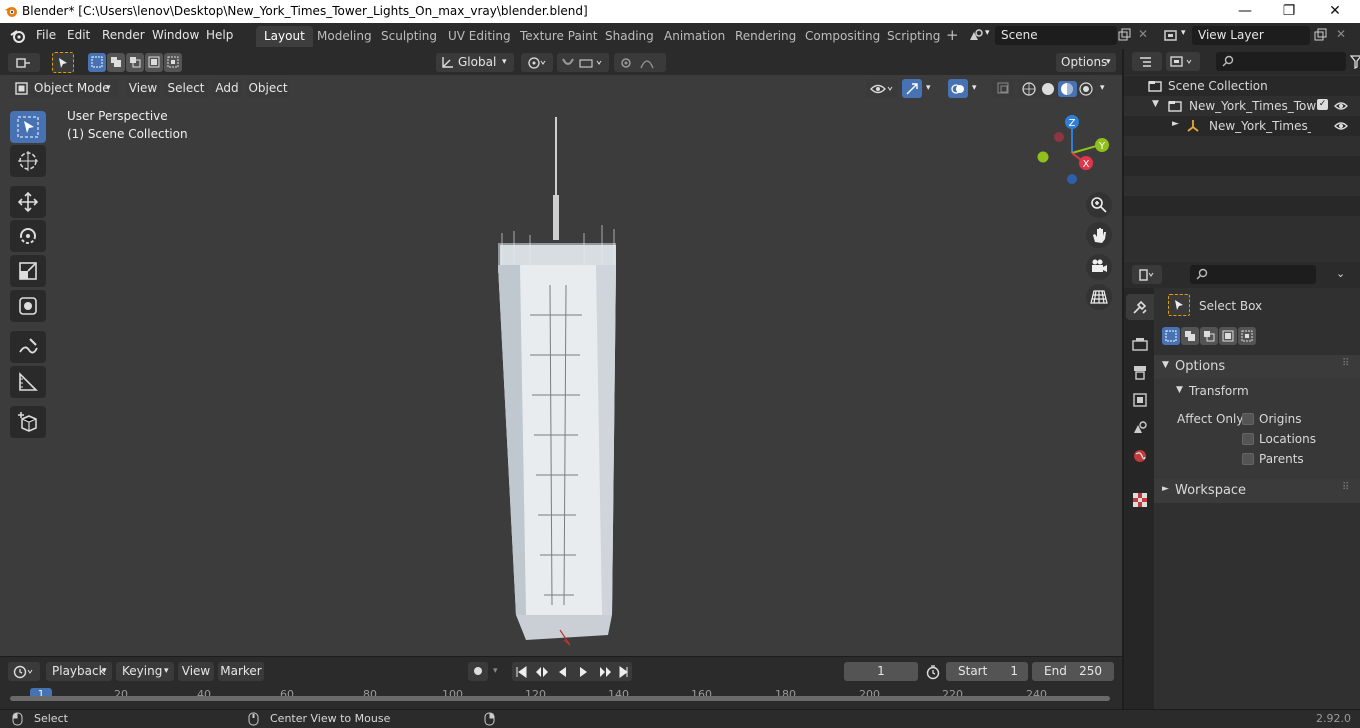 The height and width of the screenshot is (728, 1360). What do you see at coordinates (28, 236) in the screenshot?
I see `tool-rotate` at bounding box center [28, 236].